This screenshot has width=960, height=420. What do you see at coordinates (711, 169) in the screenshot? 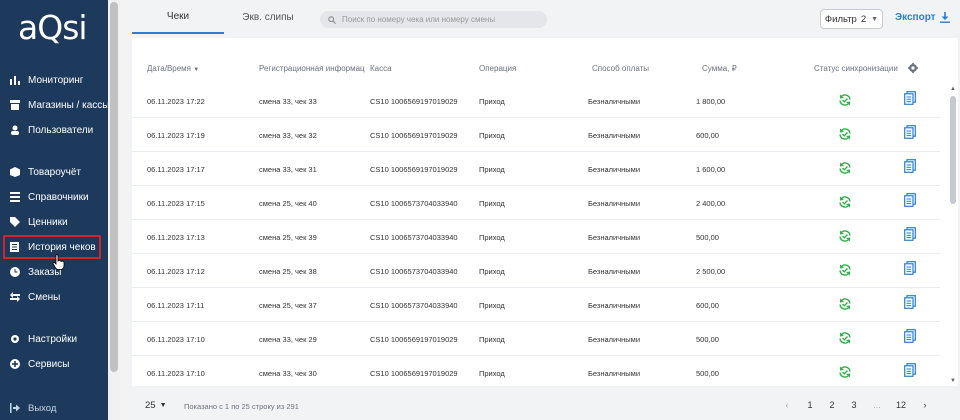
I see `cell-sum: 1 600,00` at bounding box center [711, 169].